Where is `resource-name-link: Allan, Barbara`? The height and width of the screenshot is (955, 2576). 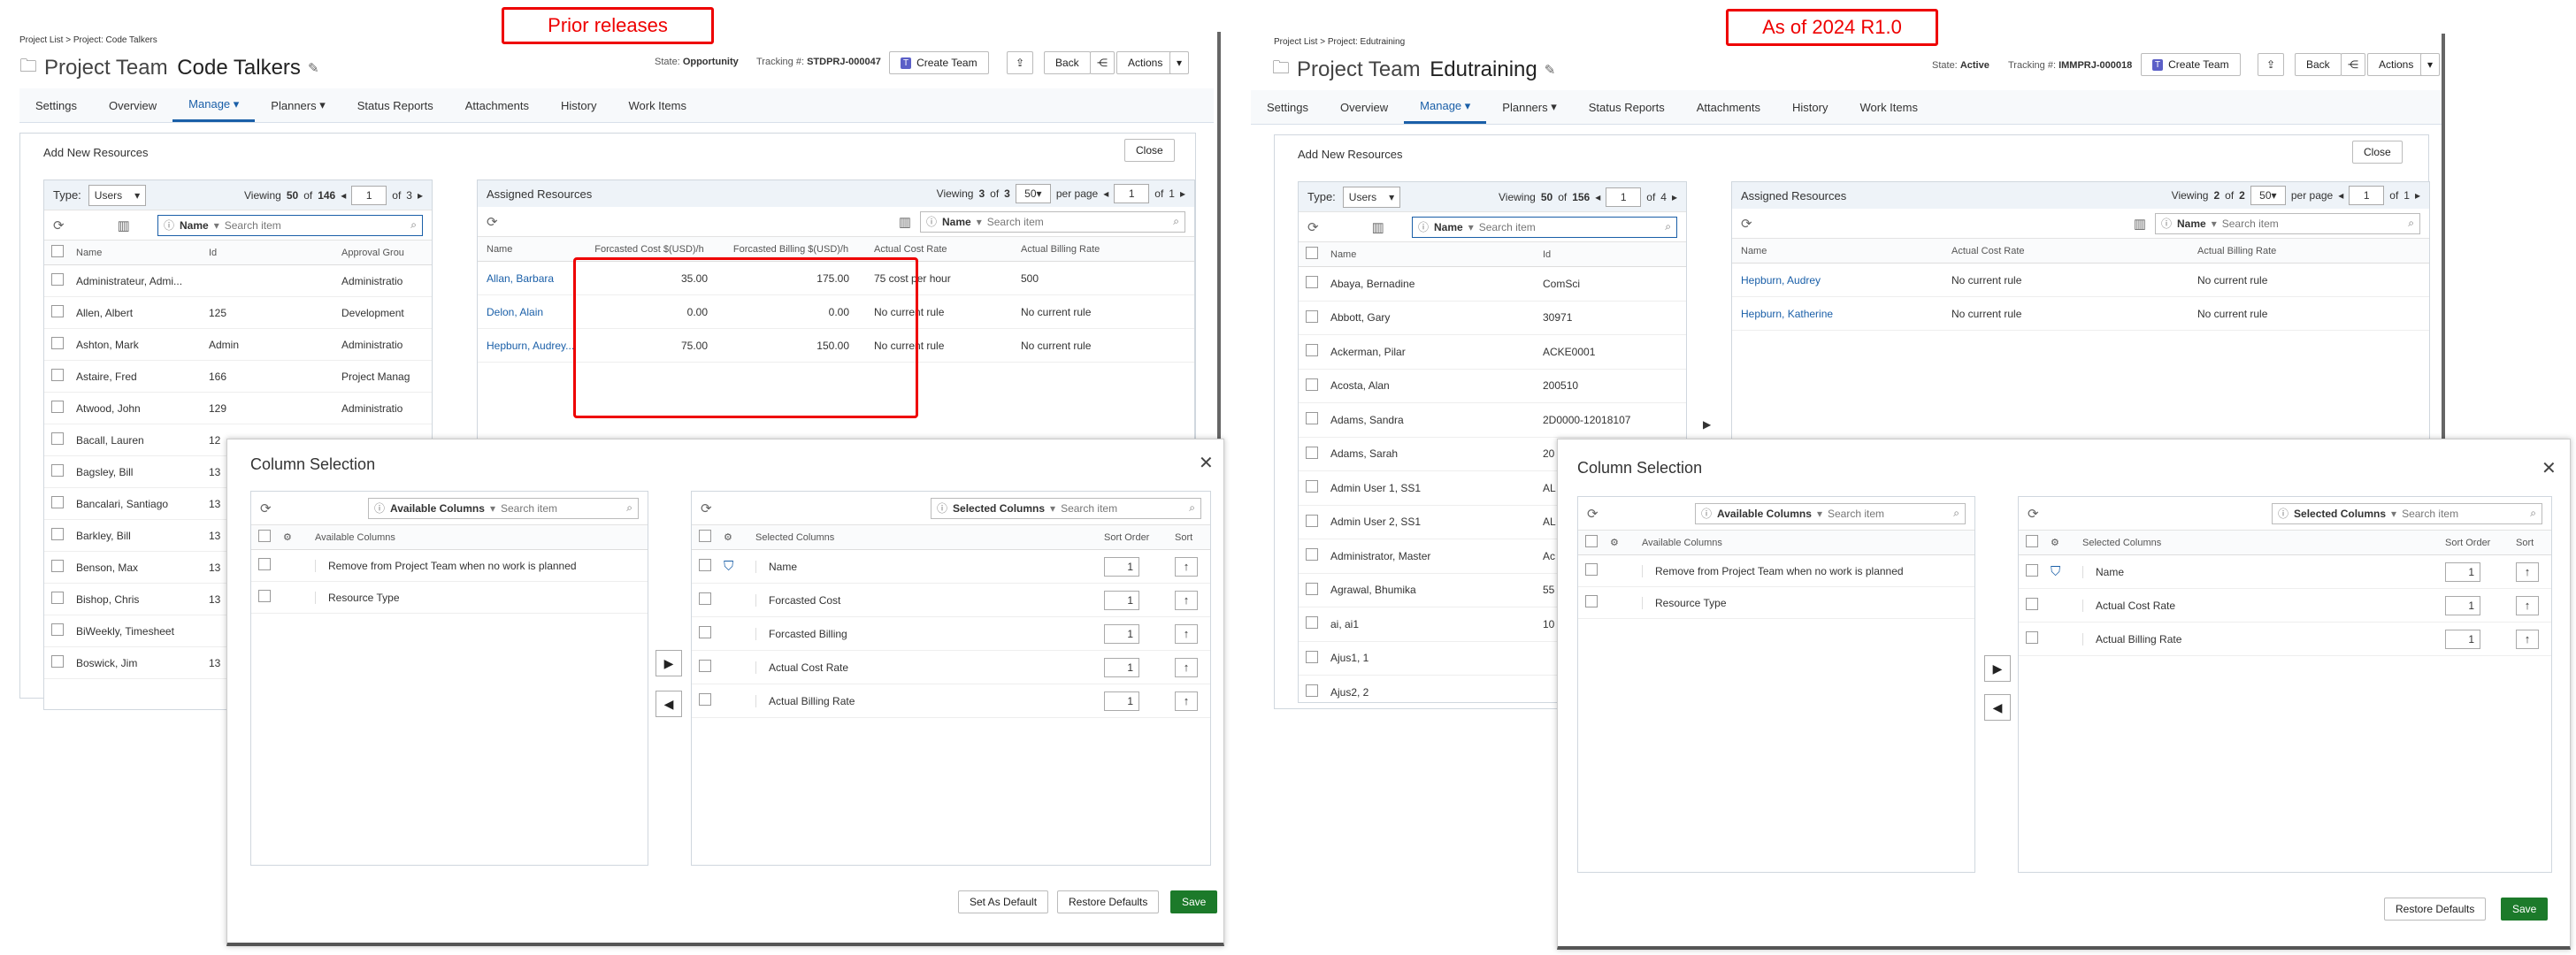
resource-name-link: Allan, Barbara is located at coordinates (528, 279).